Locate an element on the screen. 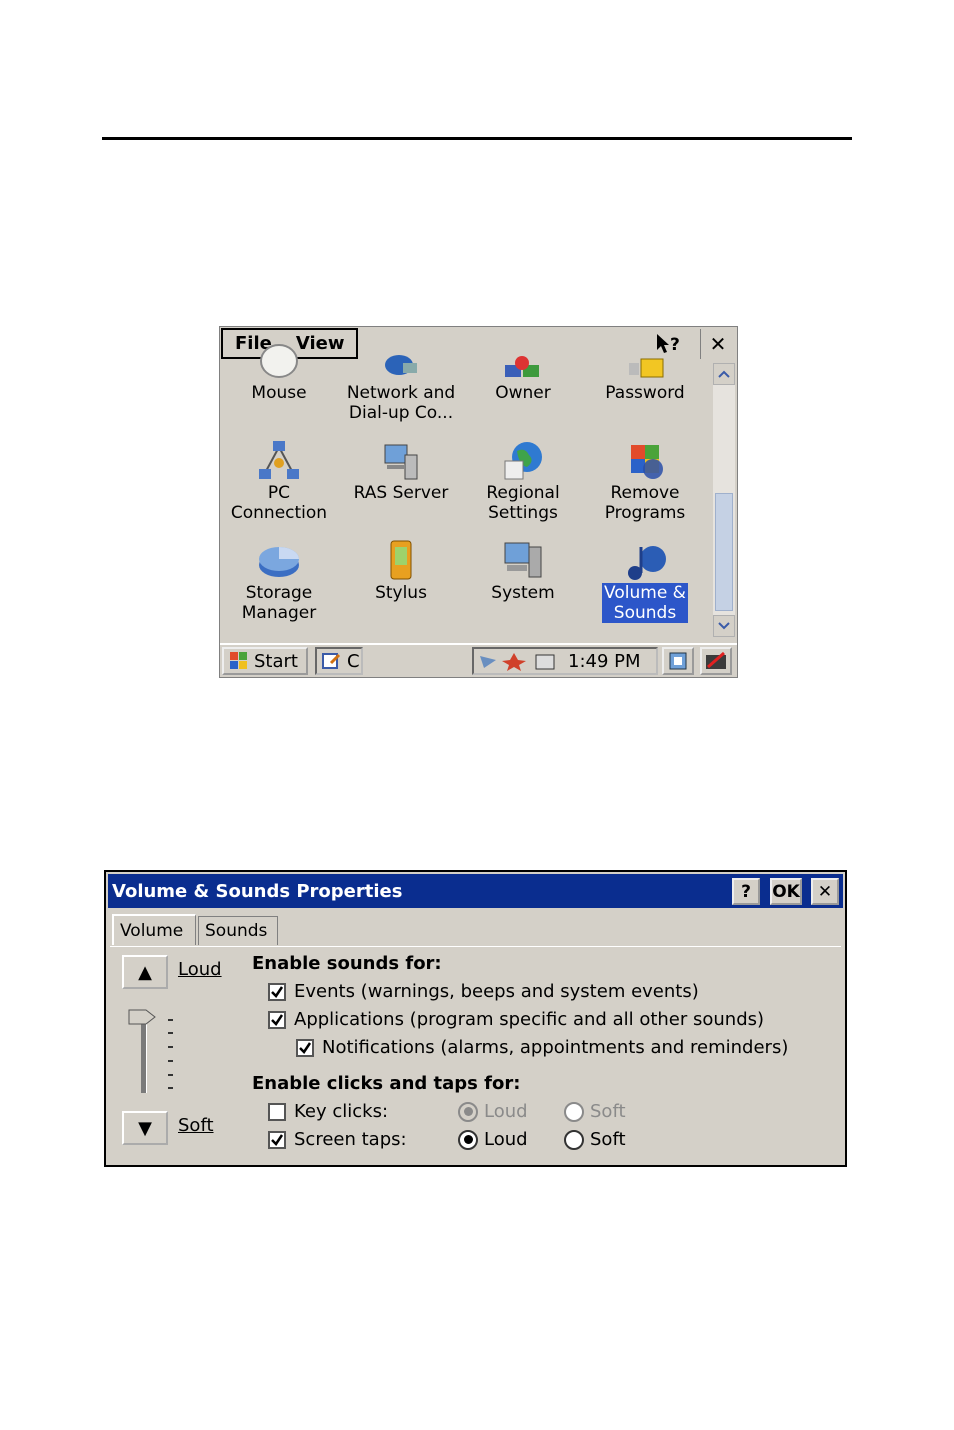 Image resolution: width=954 pixels, height=1430 pixels. item-regional-settings: Regional Settings is located at coordinates (523, 481).